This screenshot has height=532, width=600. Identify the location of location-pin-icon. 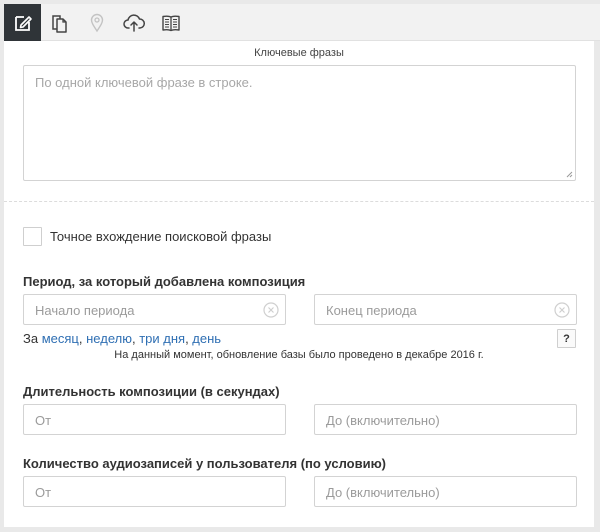
(96, 22).